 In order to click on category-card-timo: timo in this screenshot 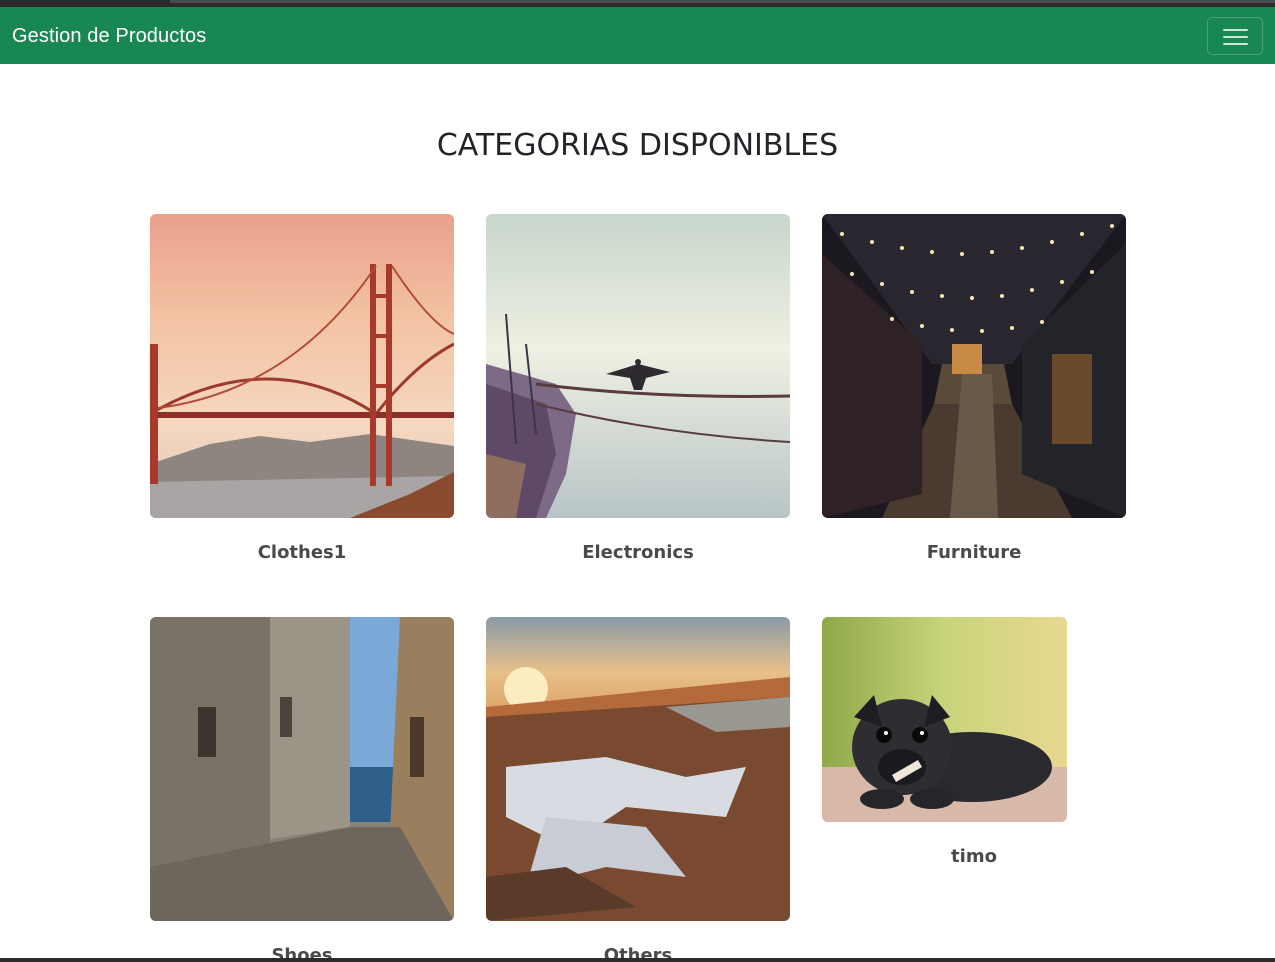, I will do `click(974, 742)`.